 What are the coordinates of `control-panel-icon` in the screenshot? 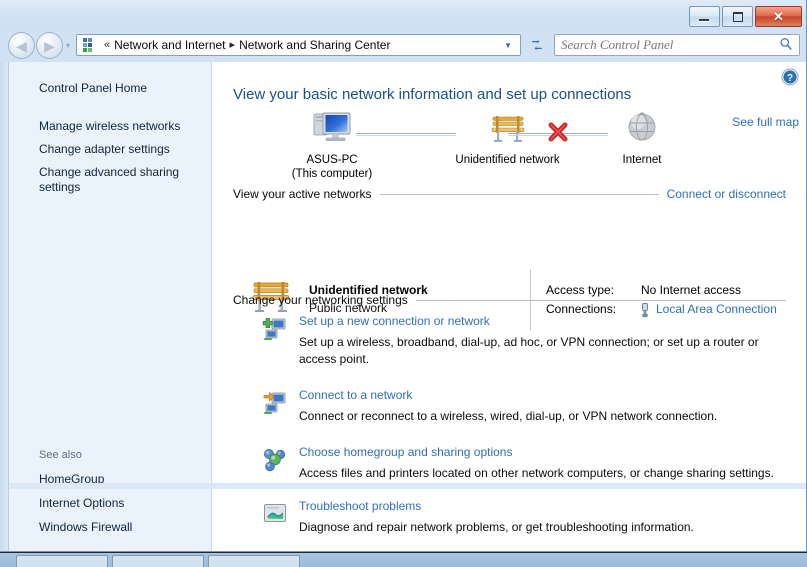 It's located at (89, 45).